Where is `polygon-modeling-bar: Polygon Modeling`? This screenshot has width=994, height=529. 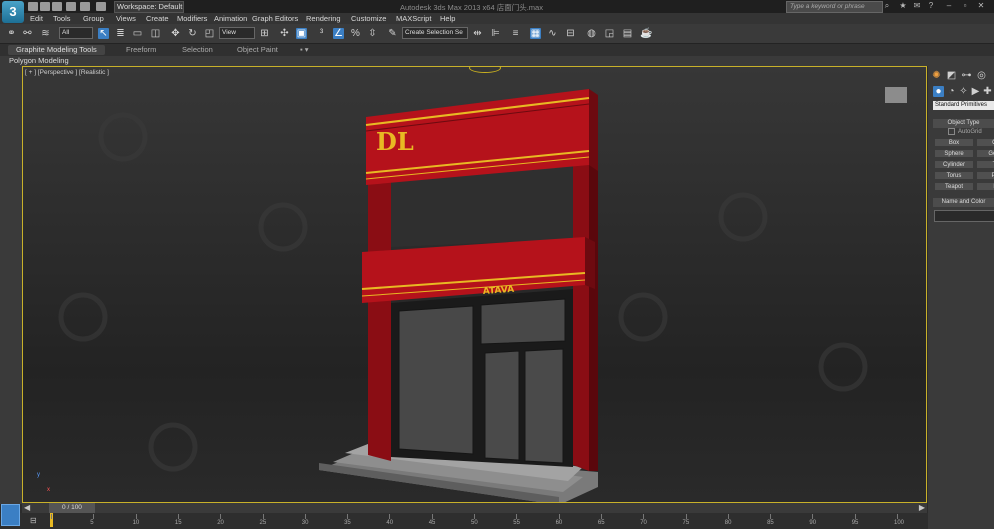
polygon-modeling-bar: Polygon Modeling is located at coordinates (497, 61).